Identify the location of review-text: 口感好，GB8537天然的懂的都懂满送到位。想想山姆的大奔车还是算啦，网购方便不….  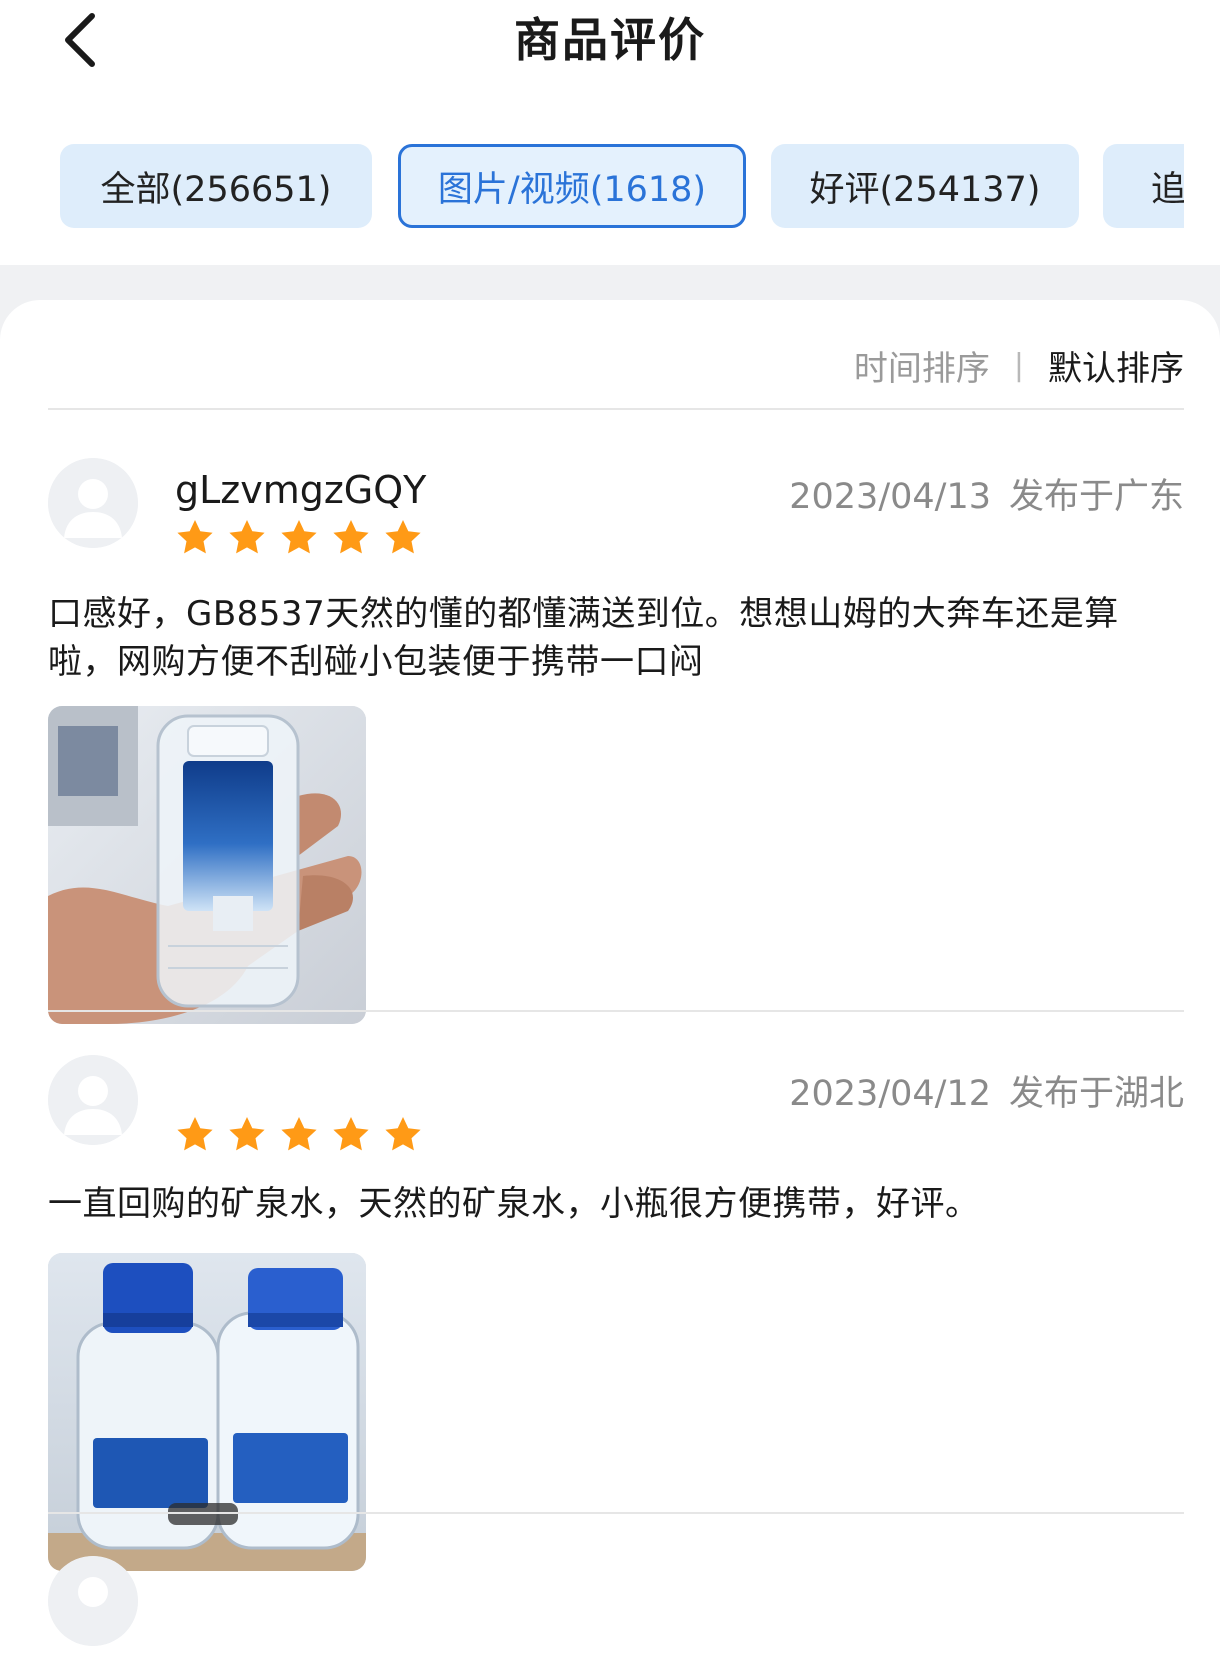
(583, 638).